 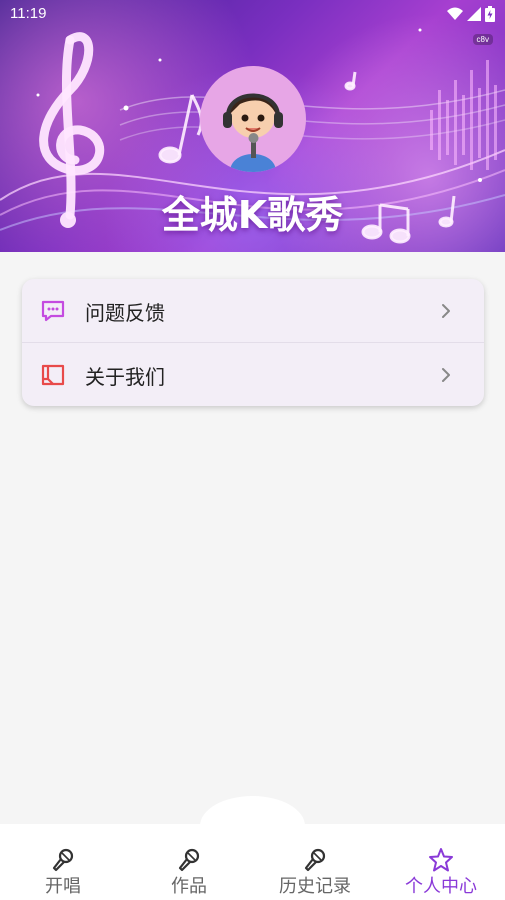 I want to click on tab-label: 个人中心, so click(x=441, y=886).